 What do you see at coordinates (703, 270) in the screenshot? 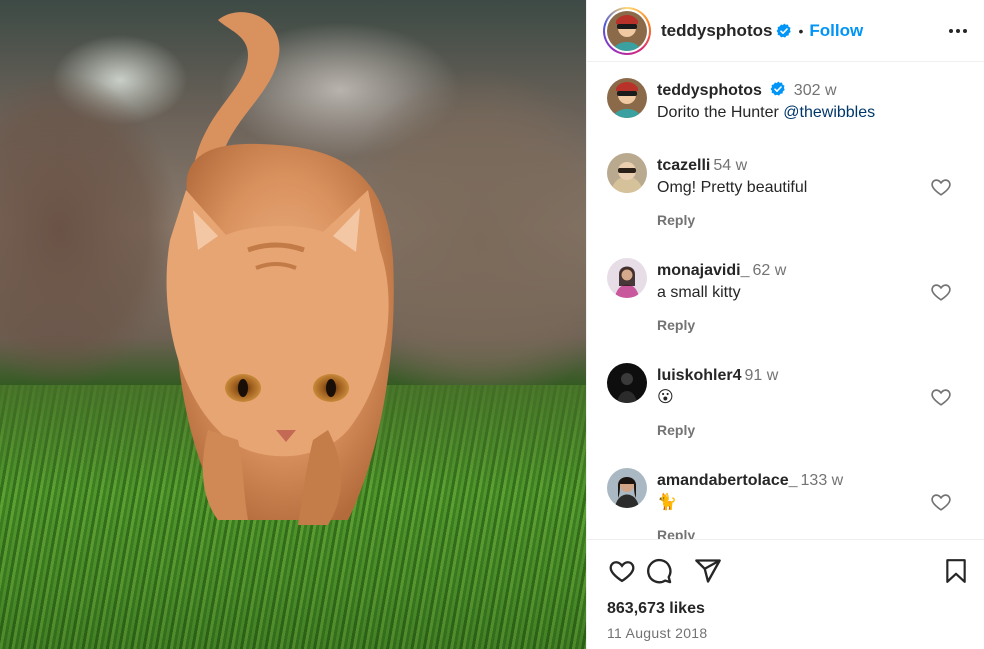
I see `comment-username: monajavidi_` at bounding box center [703, 270].